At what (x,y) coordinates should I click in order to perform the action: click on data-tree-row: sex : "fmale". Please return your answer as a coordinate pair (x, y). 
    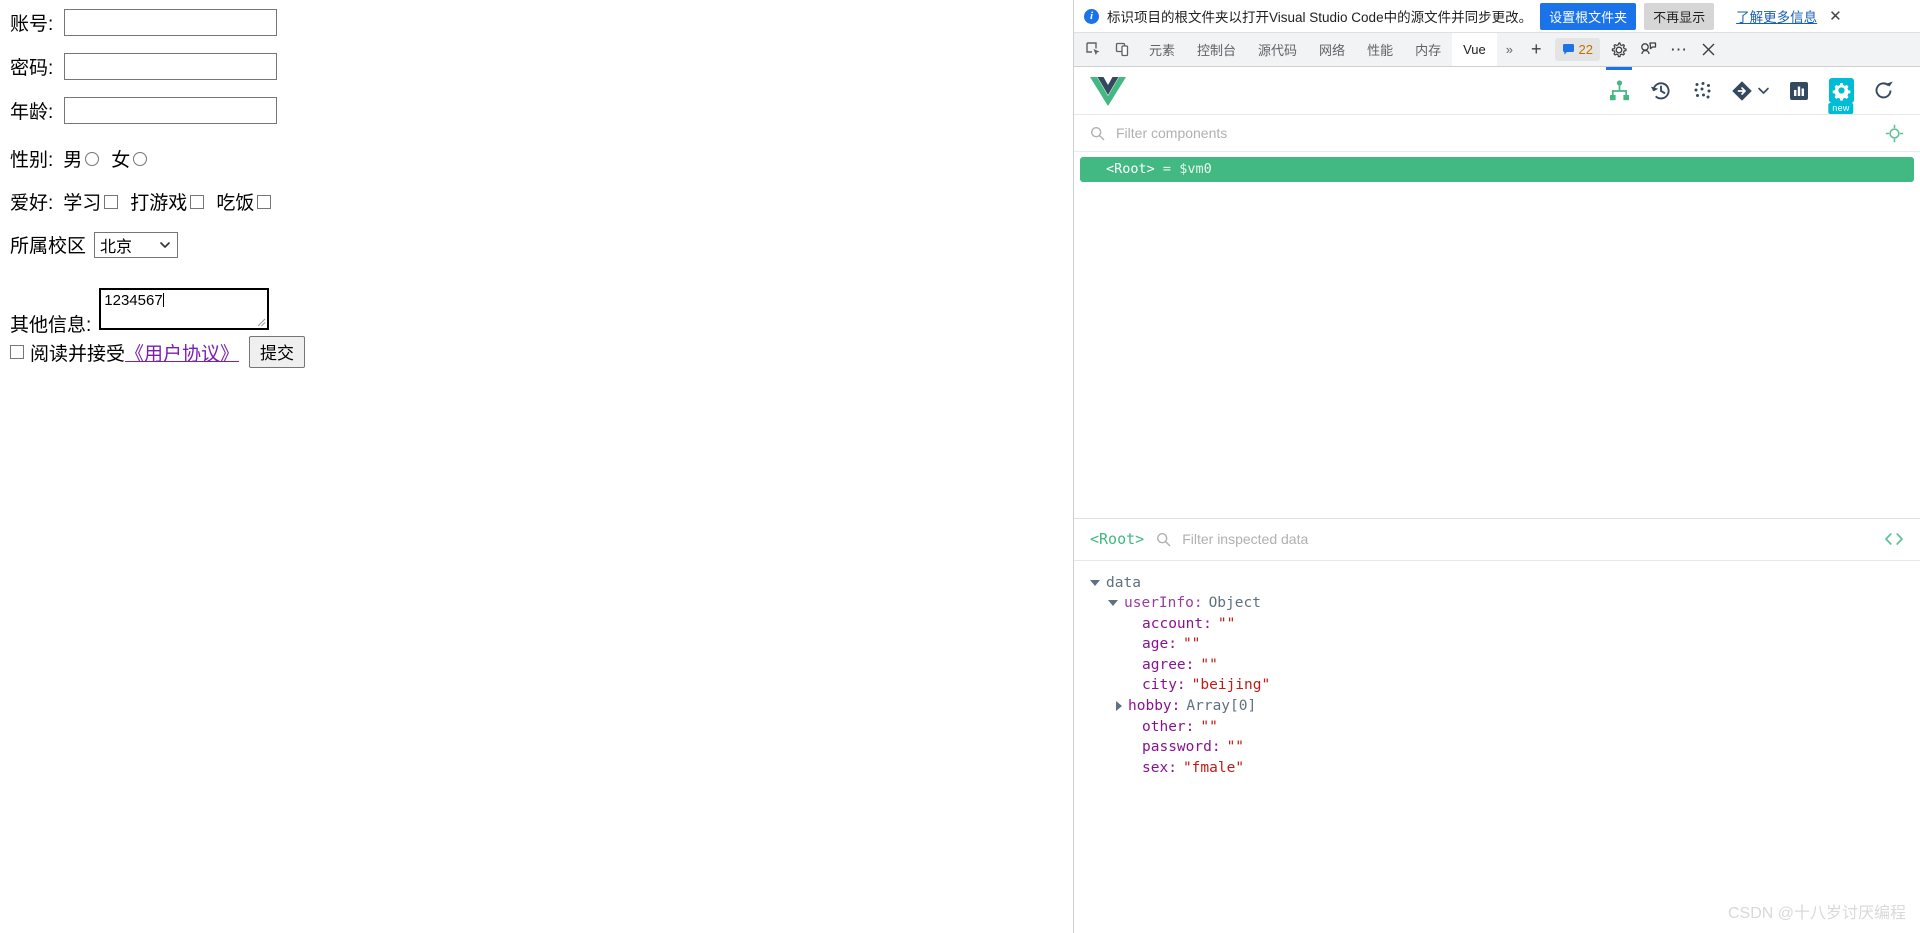
    Looking at the image, I should click on (1497, 768).